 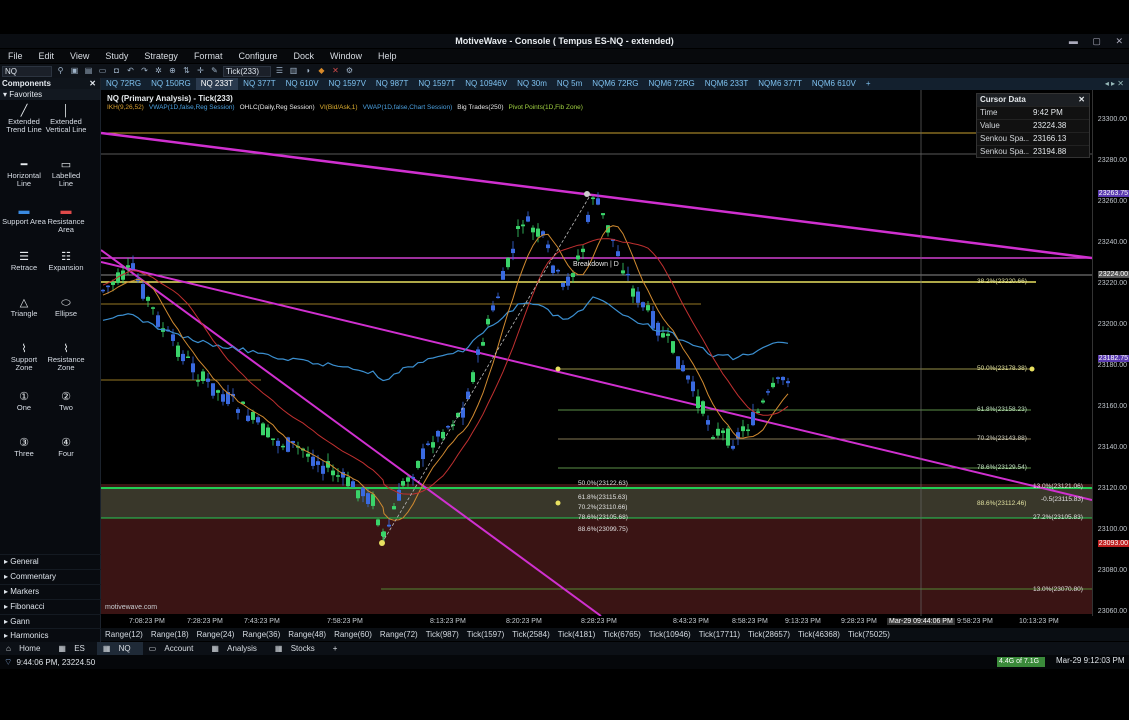 I want to click on chart-tab: NQ 1597V, so click(x=347, y=84).